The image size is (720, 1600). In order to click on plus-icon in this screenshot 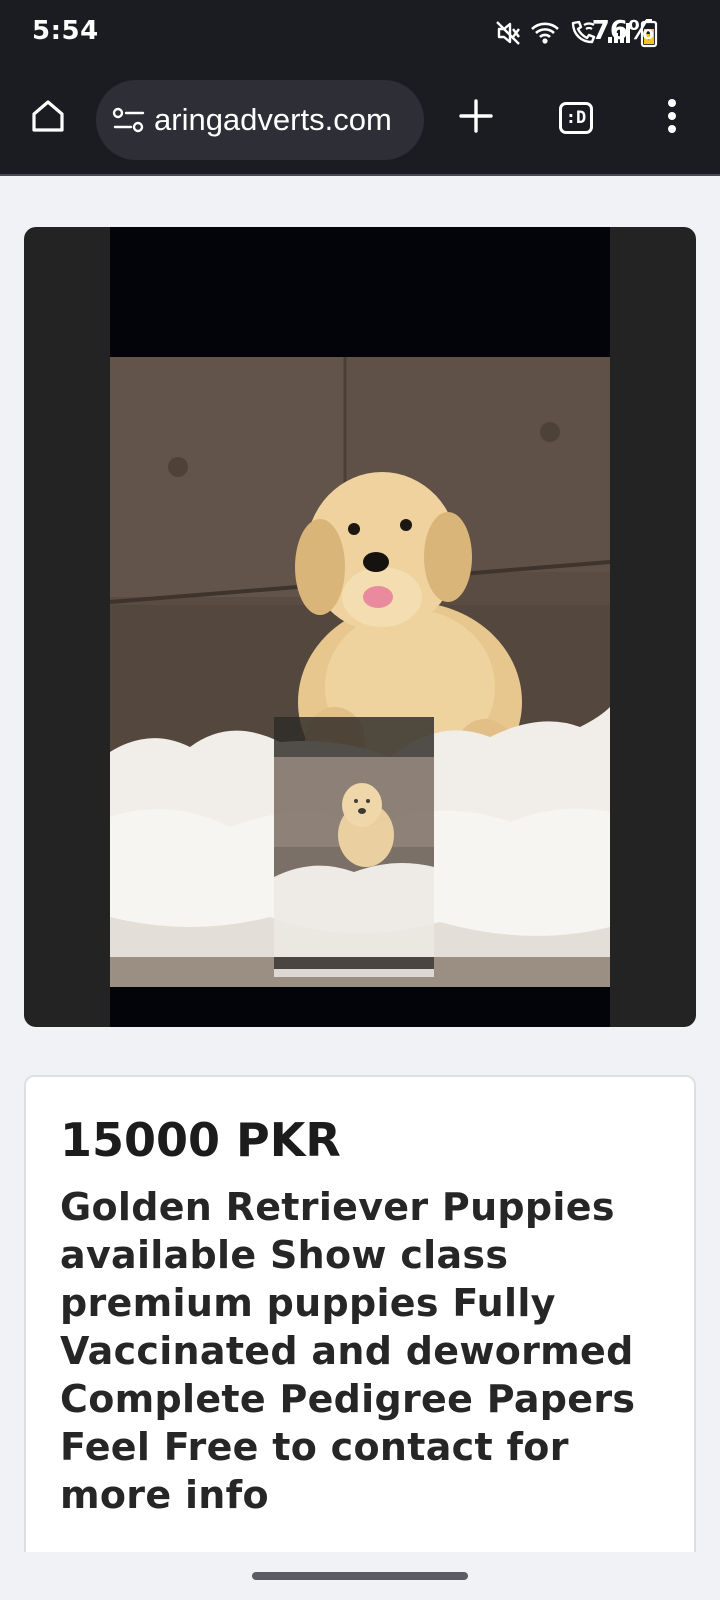, I will do `click(476, 118)`.